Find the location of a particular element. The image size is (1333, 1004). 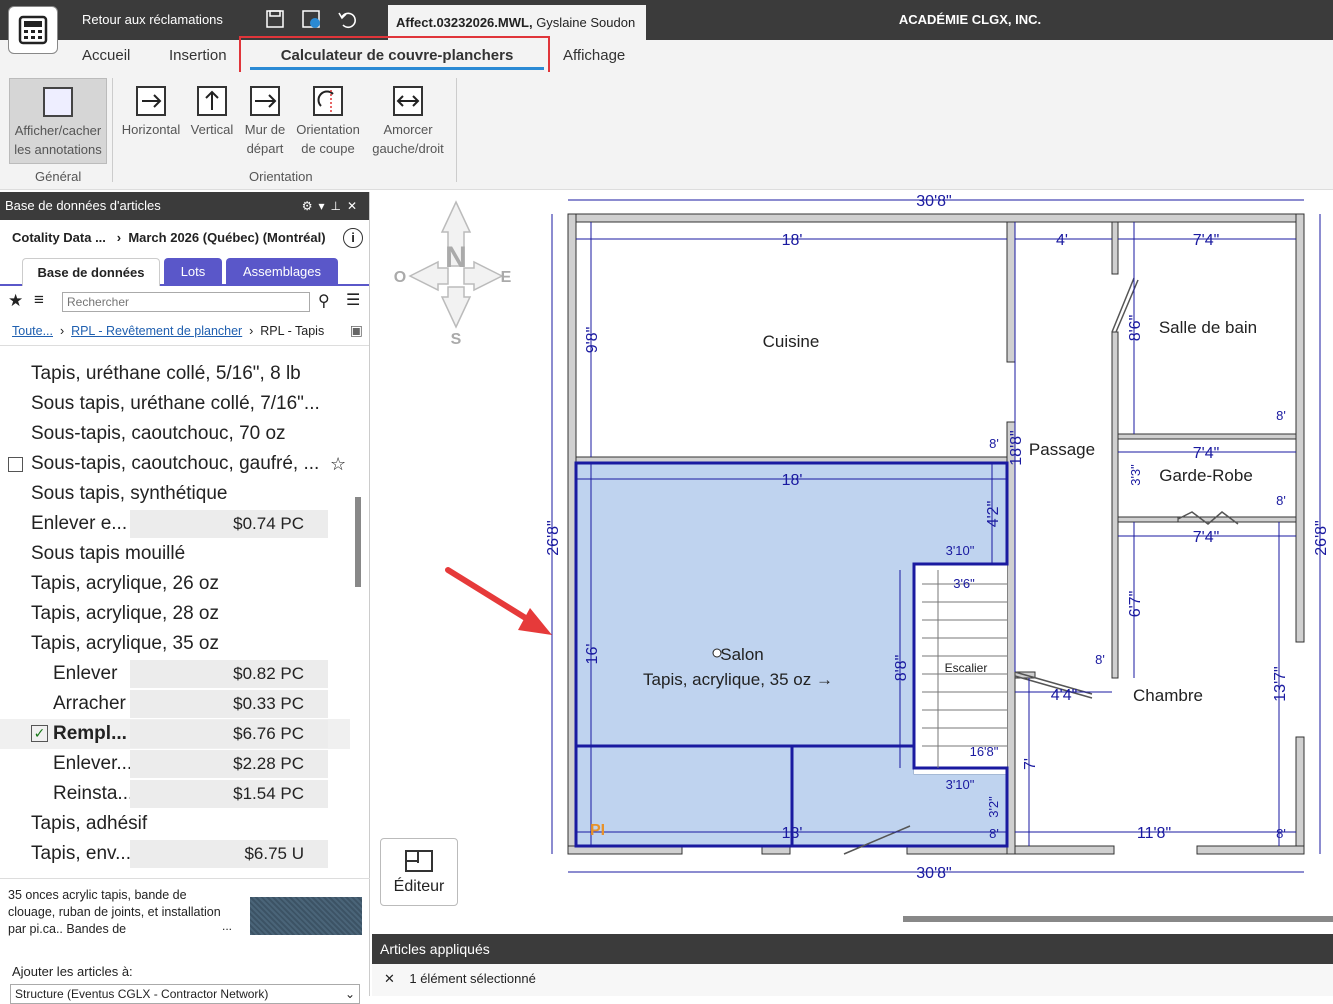

checkbox-checked: ✓ is located at coordinates (39, 733).